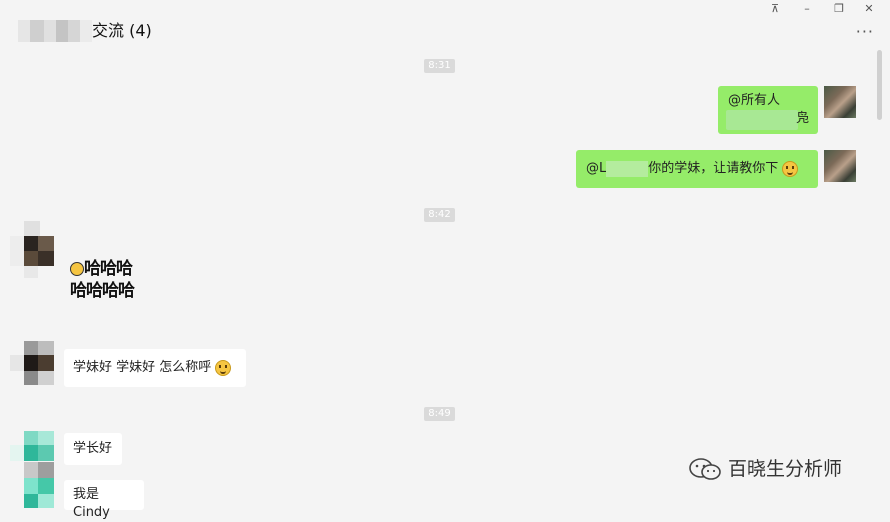 The height and width of the screenshot is (522, 890). I want to click on smile-emoji-icon, so click(223, 367).